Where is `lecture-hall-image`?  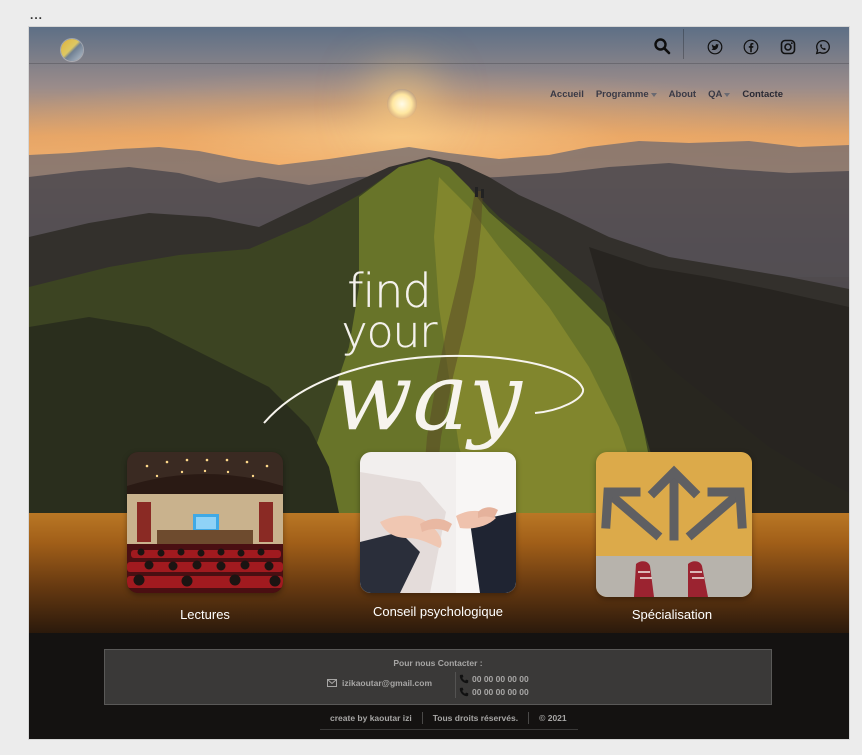 lecture-hall-image is located at coordinates (205, 522).